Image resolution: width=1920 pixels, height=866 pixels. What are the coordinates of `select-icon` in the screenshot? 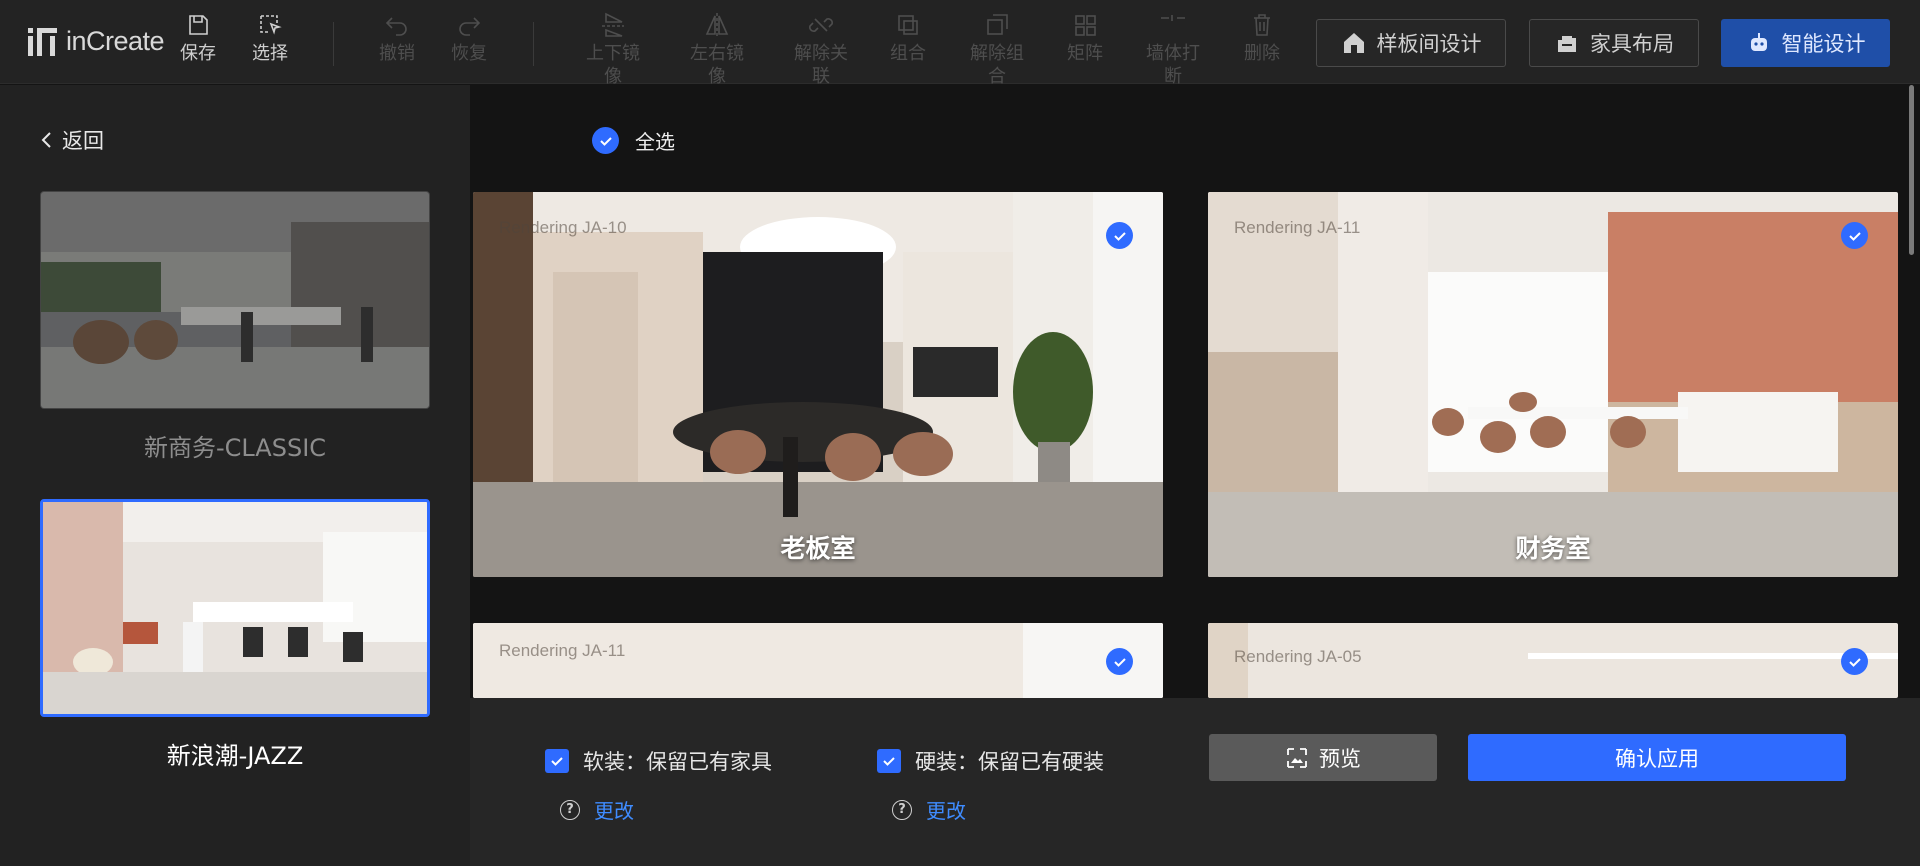 It's located at (271, 25).